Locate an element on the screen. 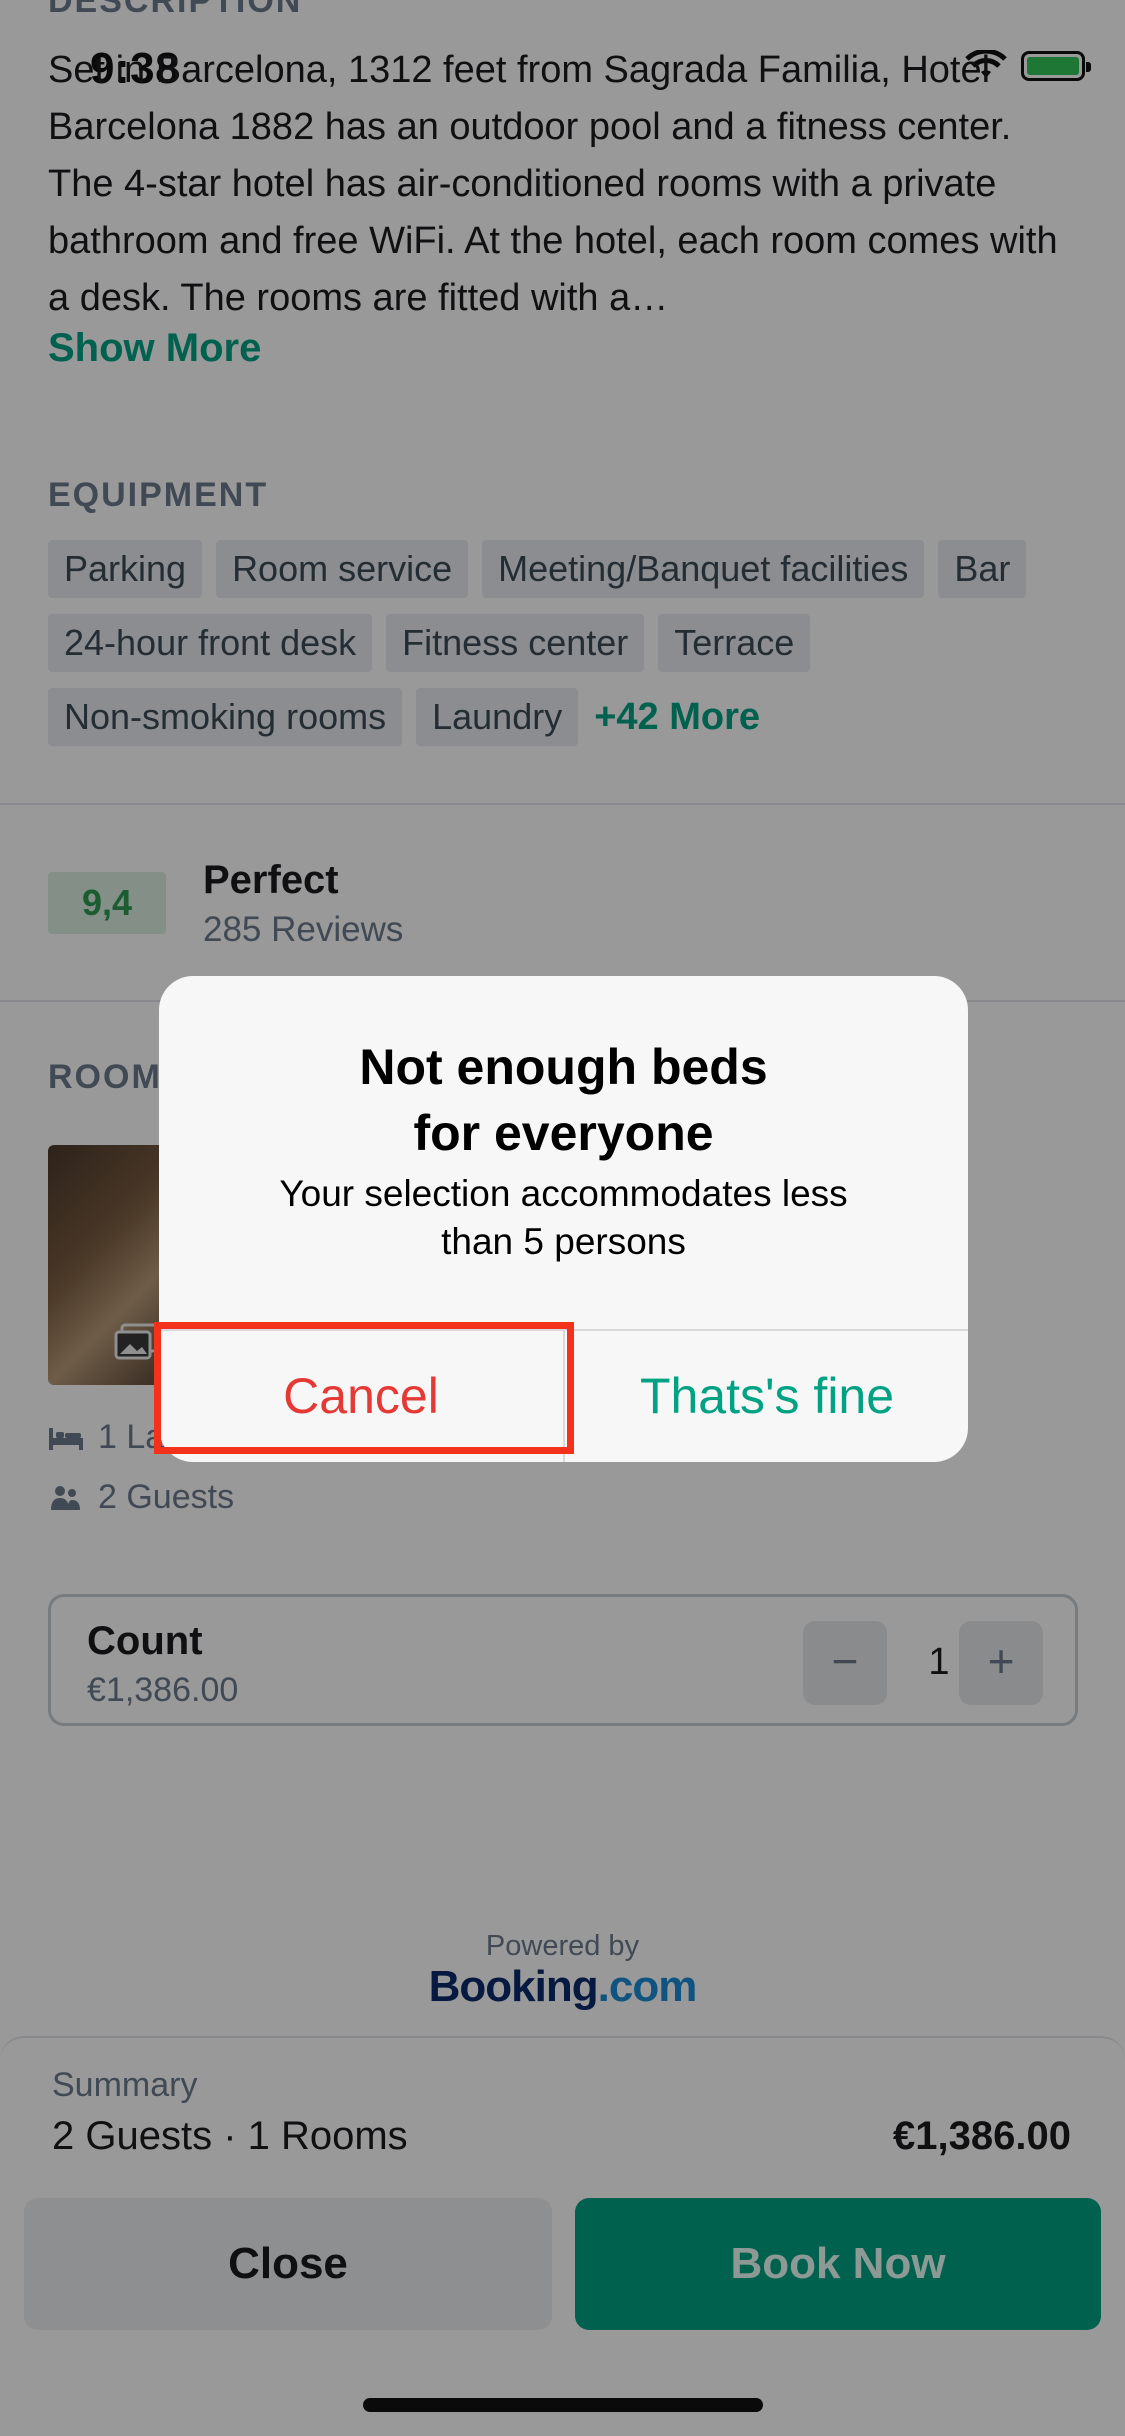 The image size is (1125, 2436). cancel-highlight-box is located at coordinates (364, 1388).